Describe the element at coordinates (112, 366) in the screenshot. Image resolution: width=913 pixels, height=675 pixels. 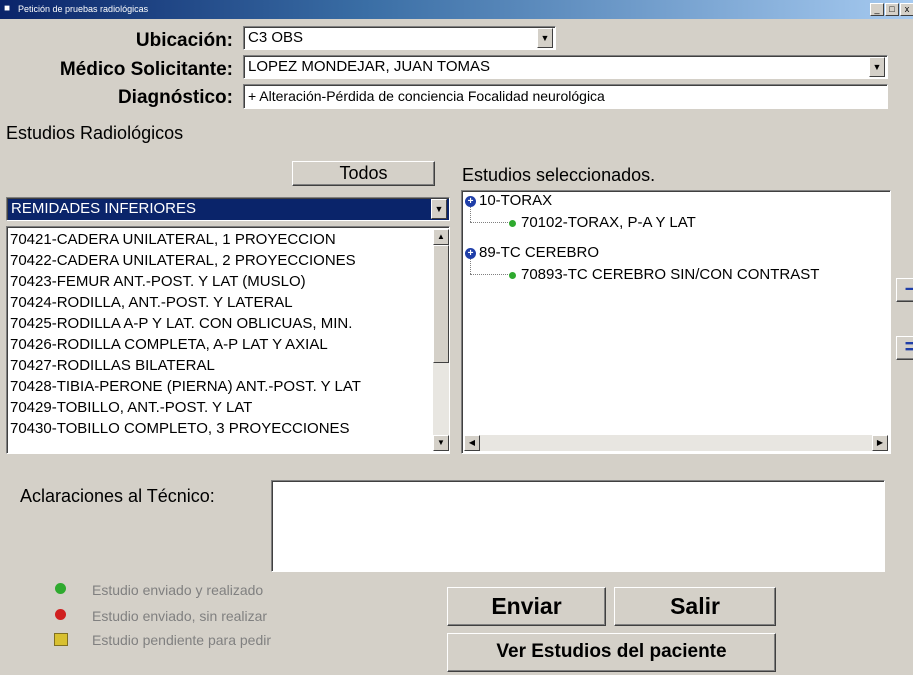
I see `list-item: 70427-RODILLAS BILATERAL` at that location.